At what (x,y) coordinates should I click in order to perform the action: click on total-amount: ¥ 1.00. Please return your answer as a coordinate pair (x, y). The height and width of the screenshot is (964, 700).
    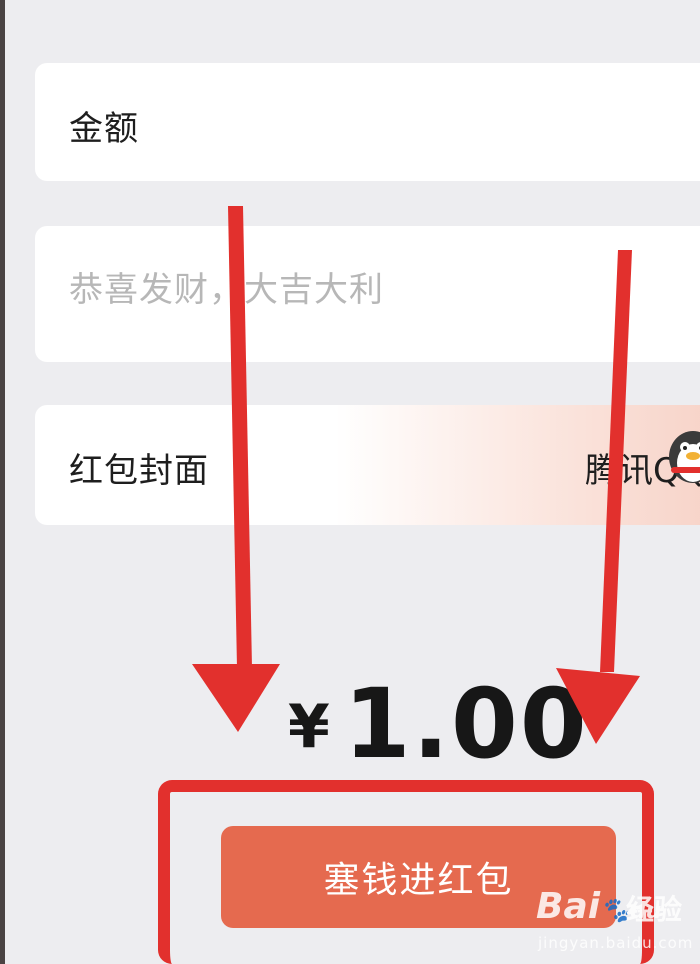
    Looking at the image, I should click on (438, 725).